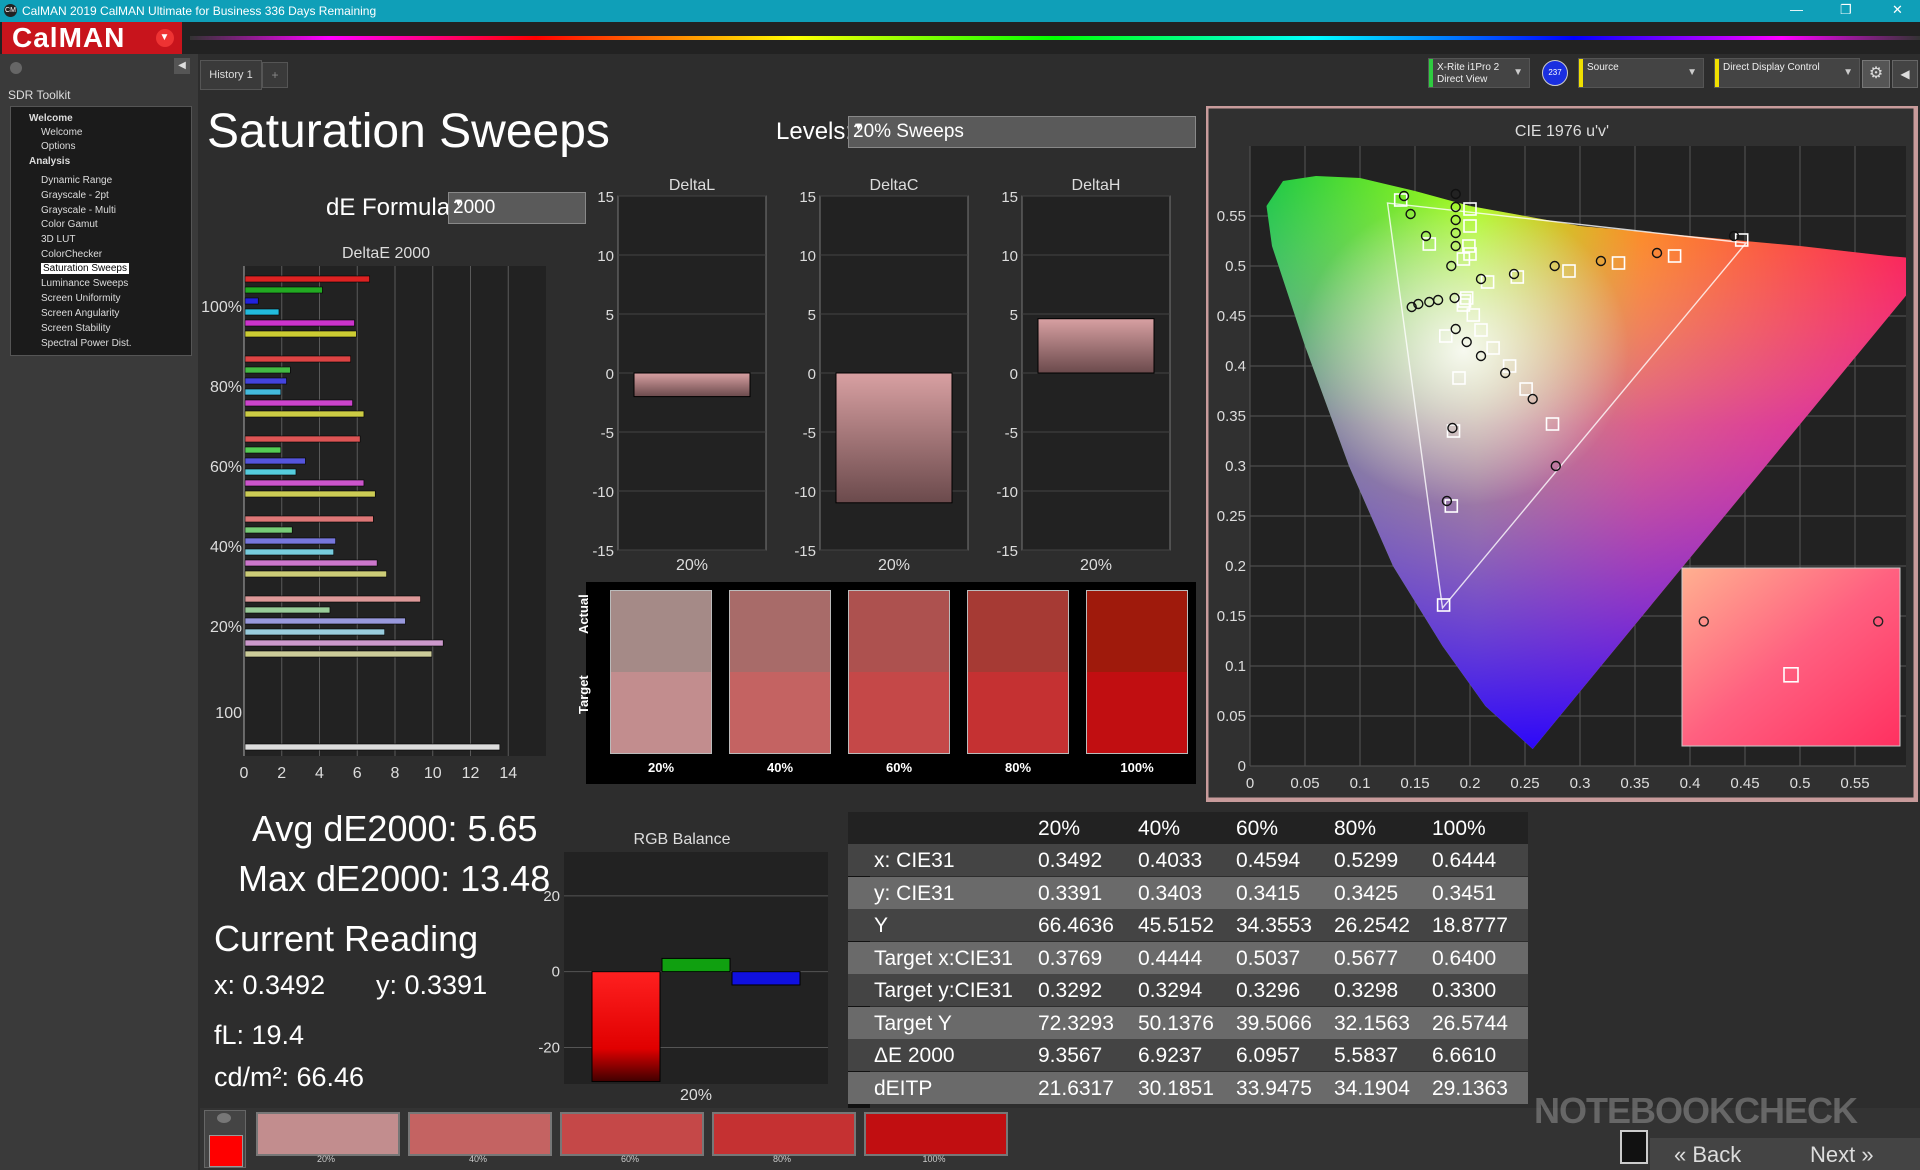 This screenshot has height=1170, width=1920. I want to click on table-cell: 0.6444, so click(1464, 860).